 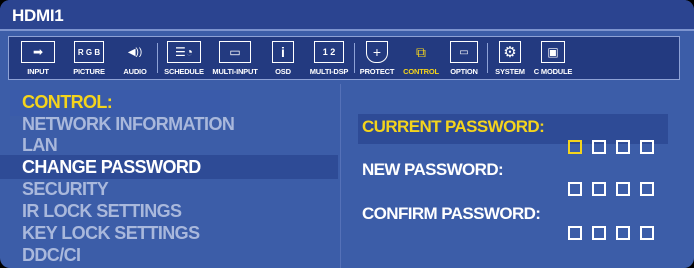 I want to click on tab-picture: R G B PICTURE, so click(x=89, y=58).